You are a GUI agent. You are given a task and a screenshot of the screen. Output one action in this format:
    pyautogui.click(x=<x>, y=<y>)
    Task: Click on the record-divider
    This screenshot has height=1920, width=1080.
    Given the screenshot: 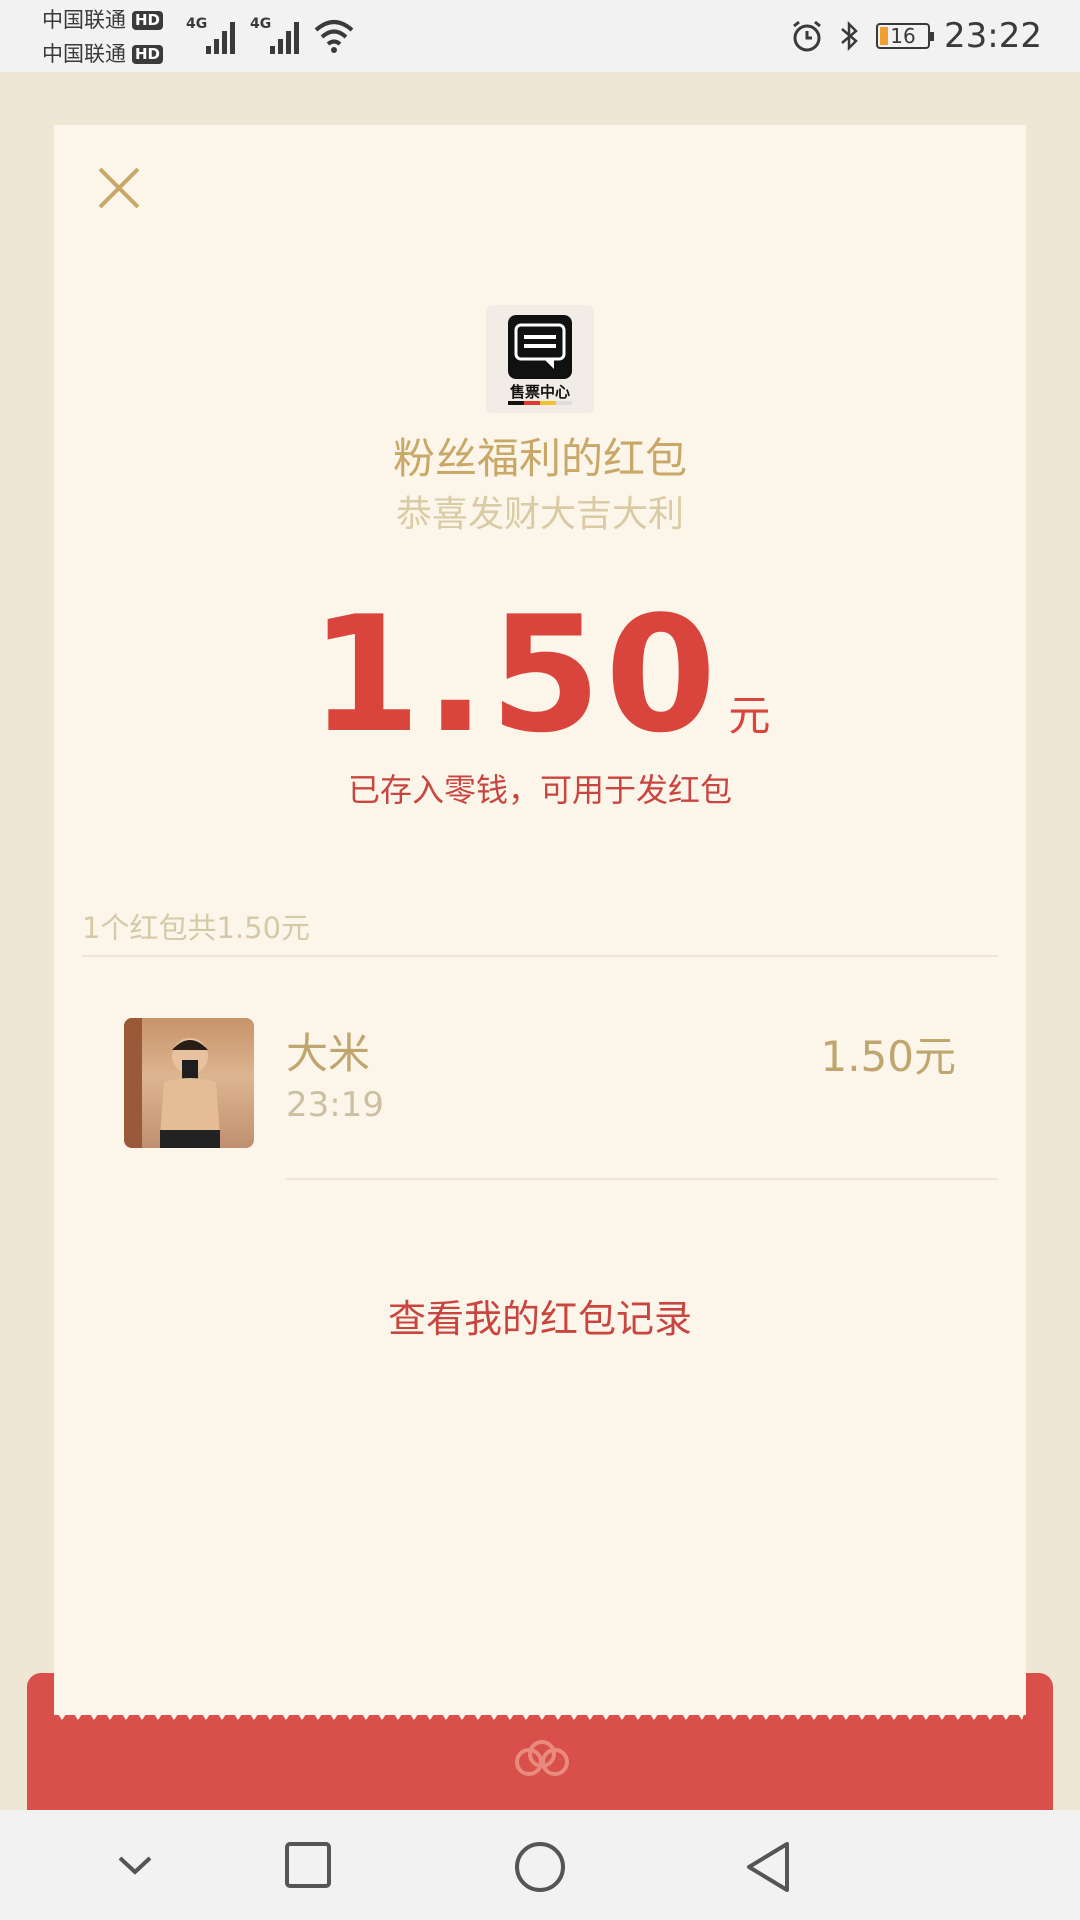 What is the action you would take?
    pyautogui.click(x=642, y=1179)
    